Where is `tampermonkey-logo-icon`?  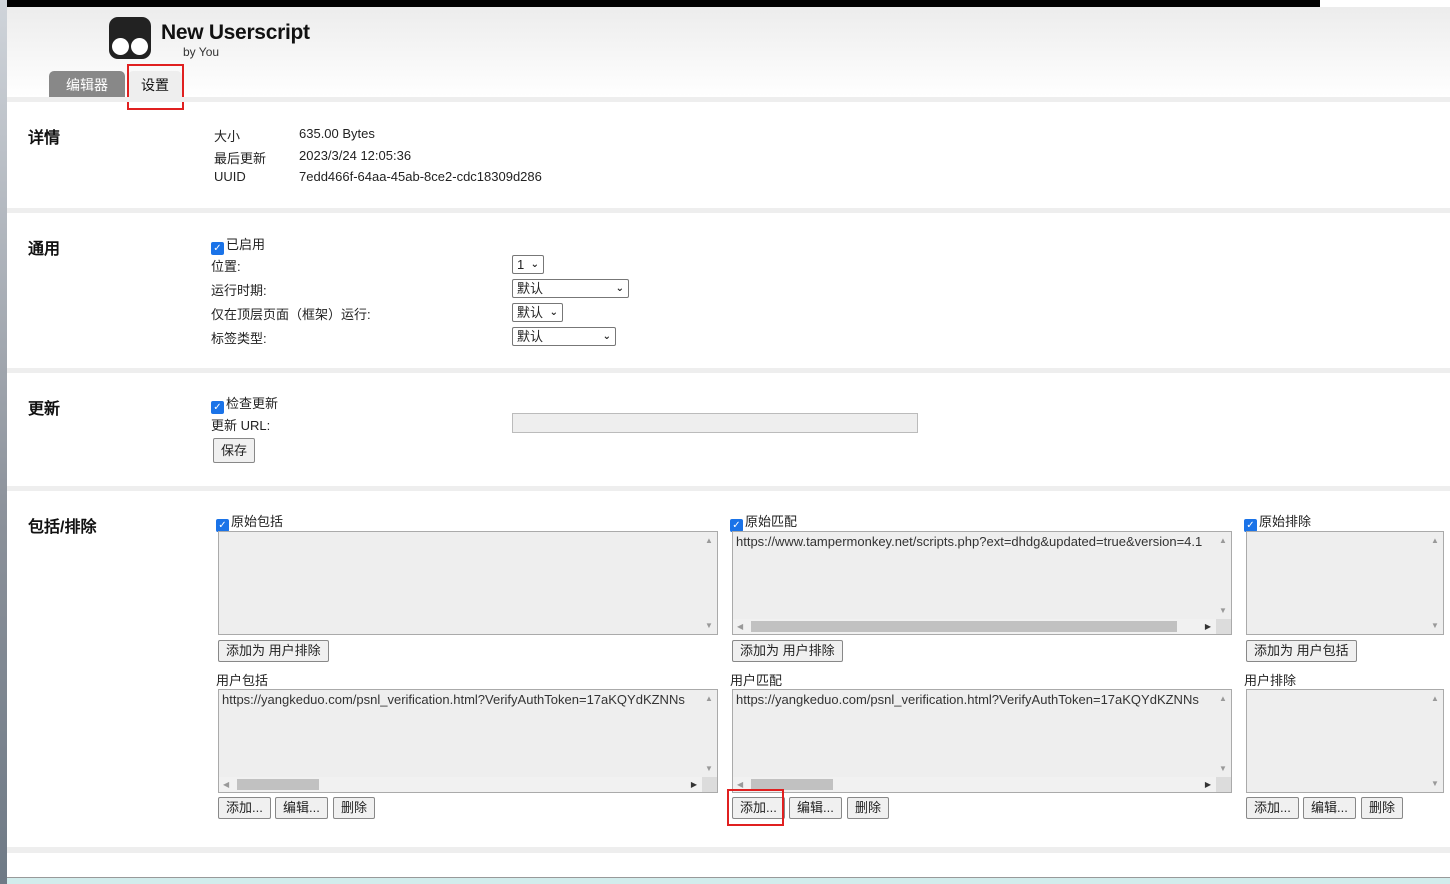
tampermonkey-logo-icon is located at coordinates (130, 38).